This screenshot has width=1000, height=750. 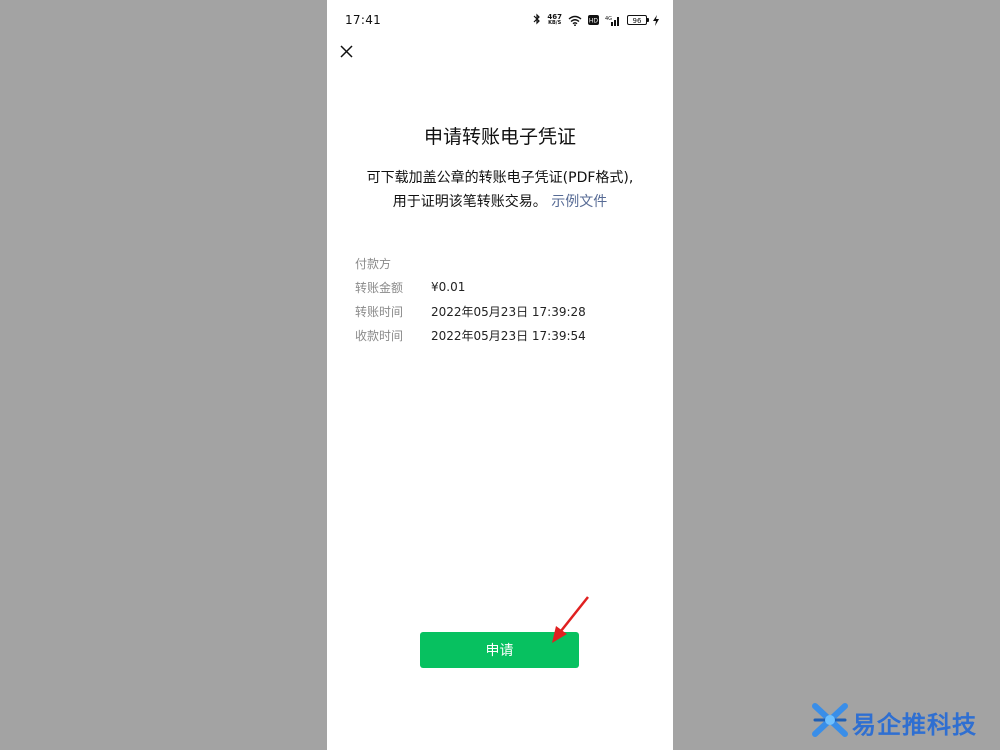 What do you see at coordinates (508, 335) in the screenshot?
I see `receive-time-value: 2022年05月23日 17:39:54` at bounding box center [508, 335].